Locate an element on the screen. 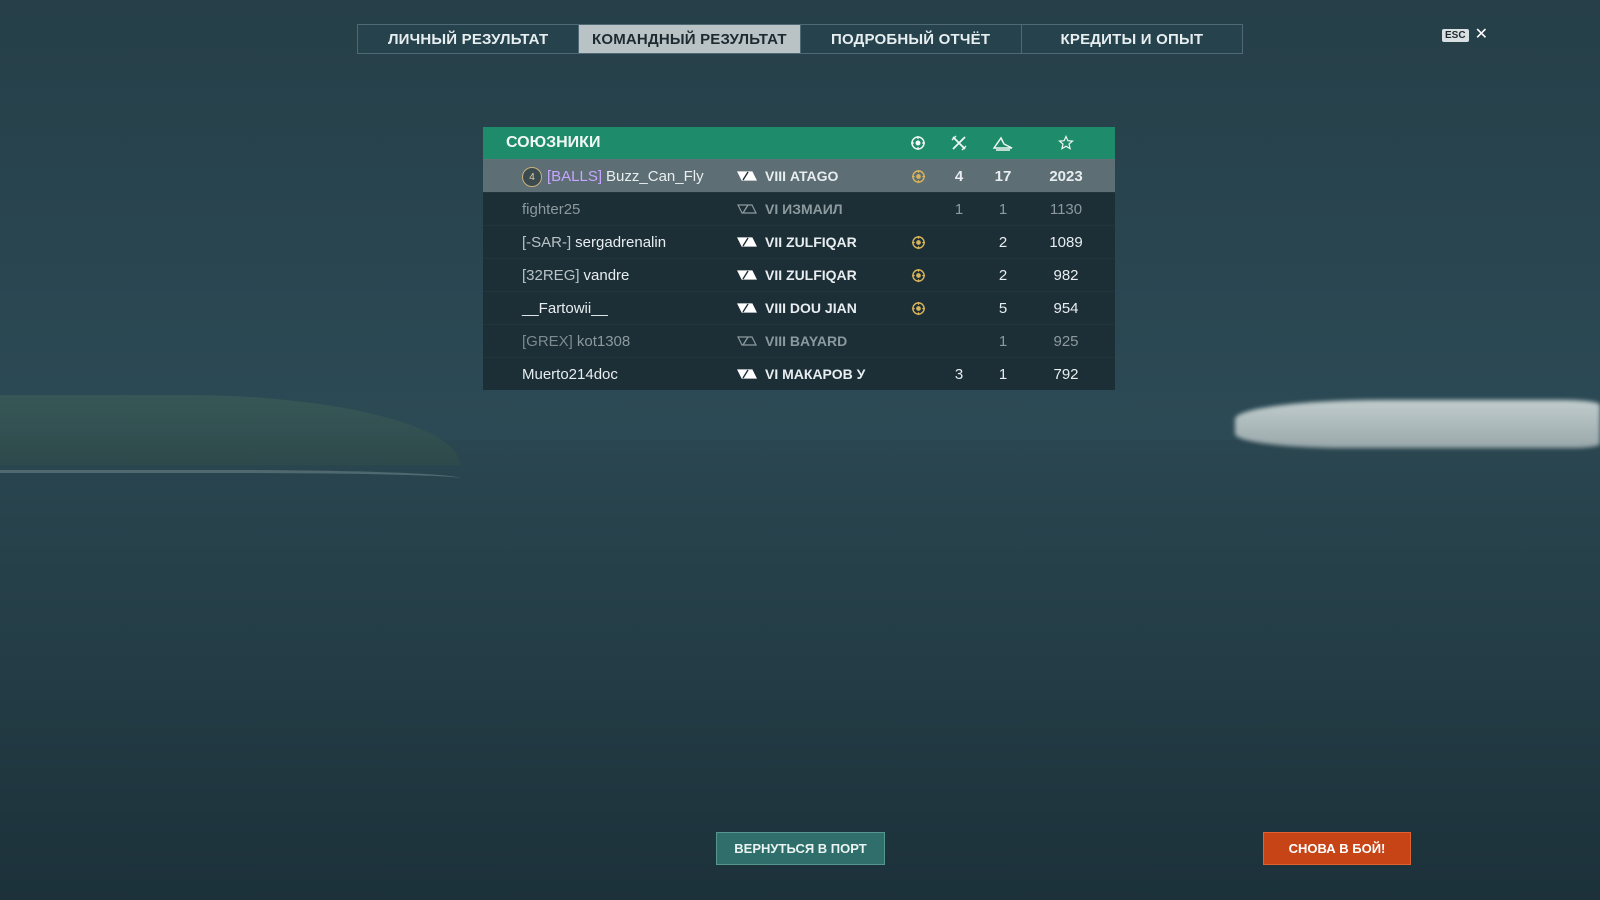 The width and height of the screenshot is (1600, 900). player-name: kot1308 is located at coordinates (603, 341).